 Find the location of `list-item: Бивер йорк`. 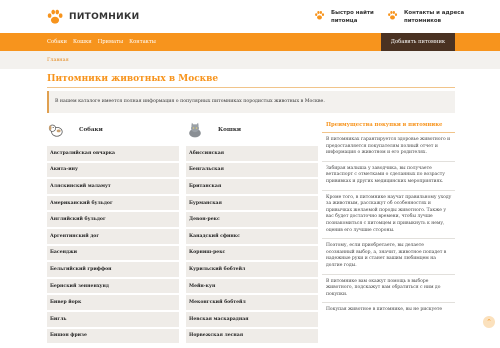

list-item: Бивер йорк is located at coordinates (113, 303).